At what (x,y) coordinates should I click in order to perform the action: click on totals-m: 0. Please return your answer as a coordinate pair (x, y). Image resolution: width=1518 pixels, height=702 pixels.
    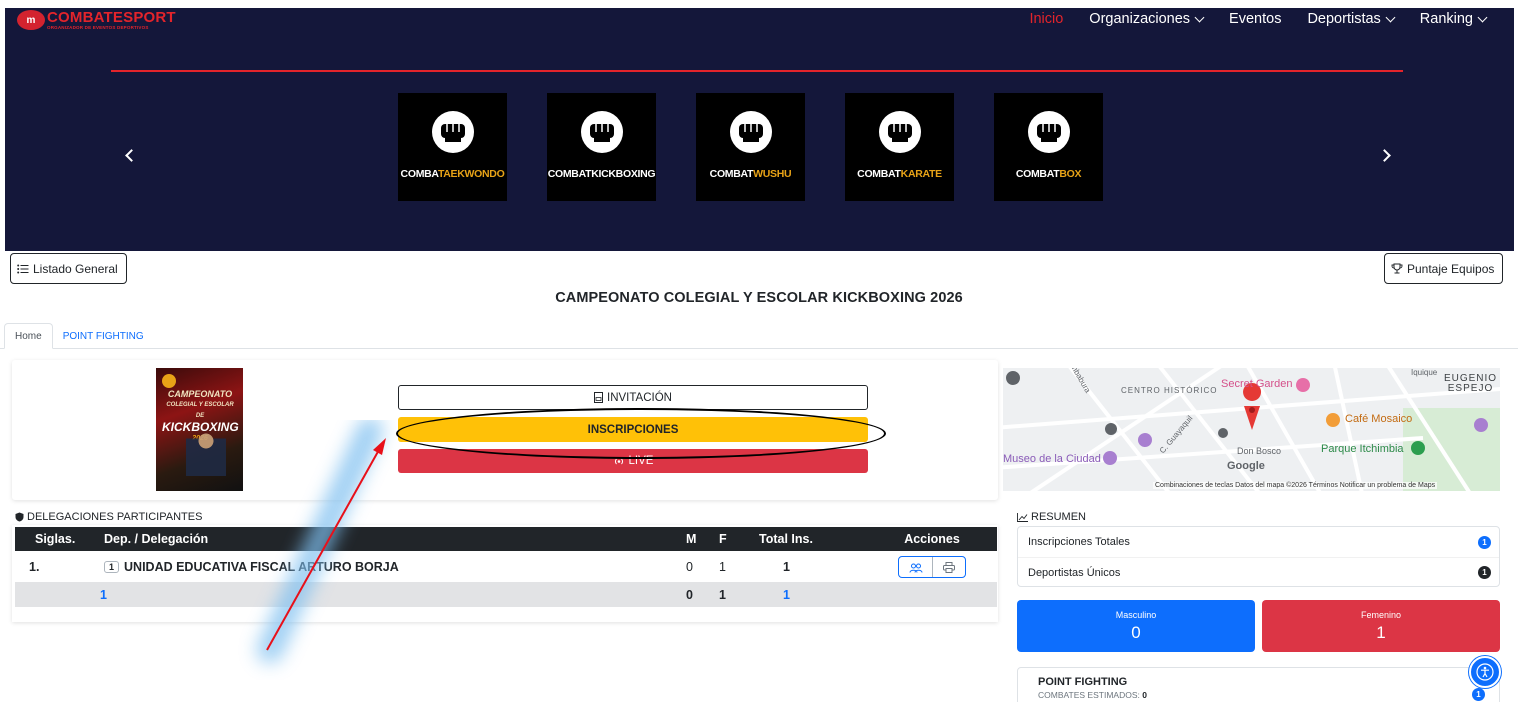
    Looking at the image, I should click on (698, 594).